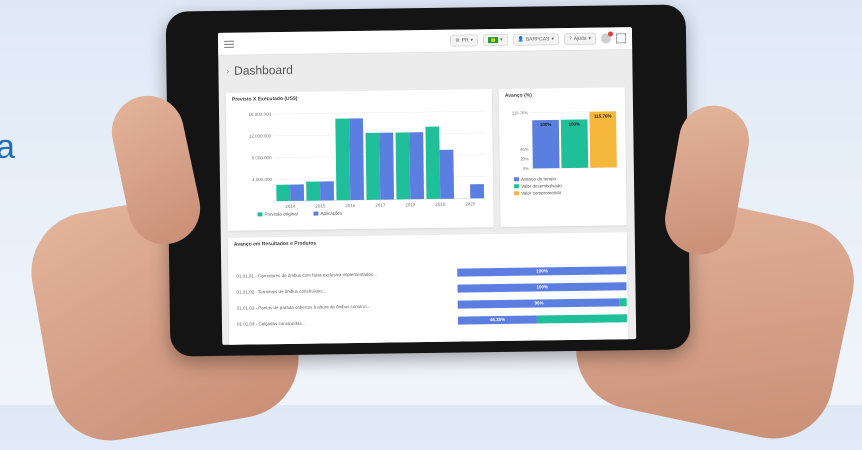  What do you see at coordinates (520, 112) in the screenshot?
I see `y-tick-label: 115.76%` at bounding box center [520, 112].